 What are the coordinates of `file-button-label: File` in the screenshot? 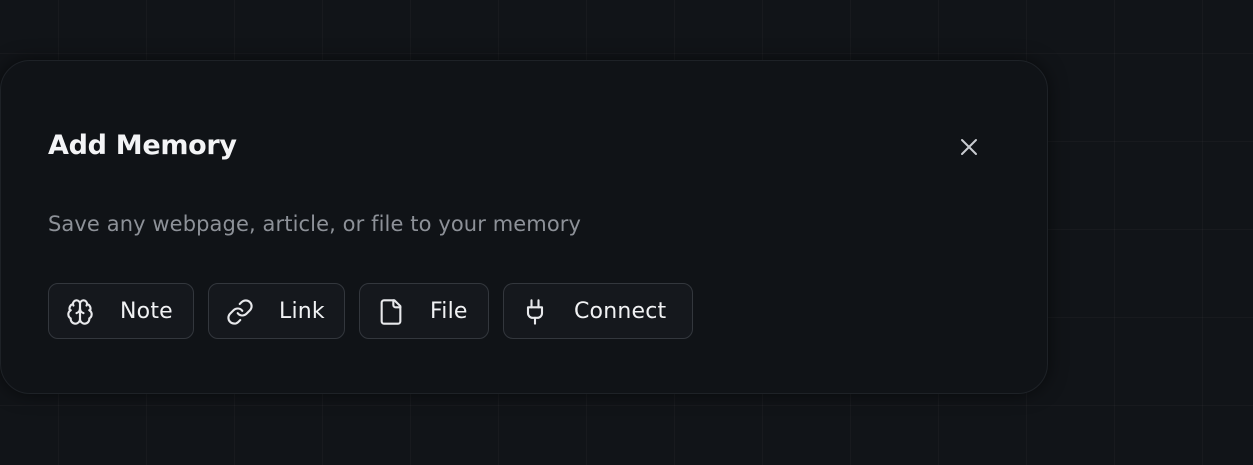 It's located at (449, 311).